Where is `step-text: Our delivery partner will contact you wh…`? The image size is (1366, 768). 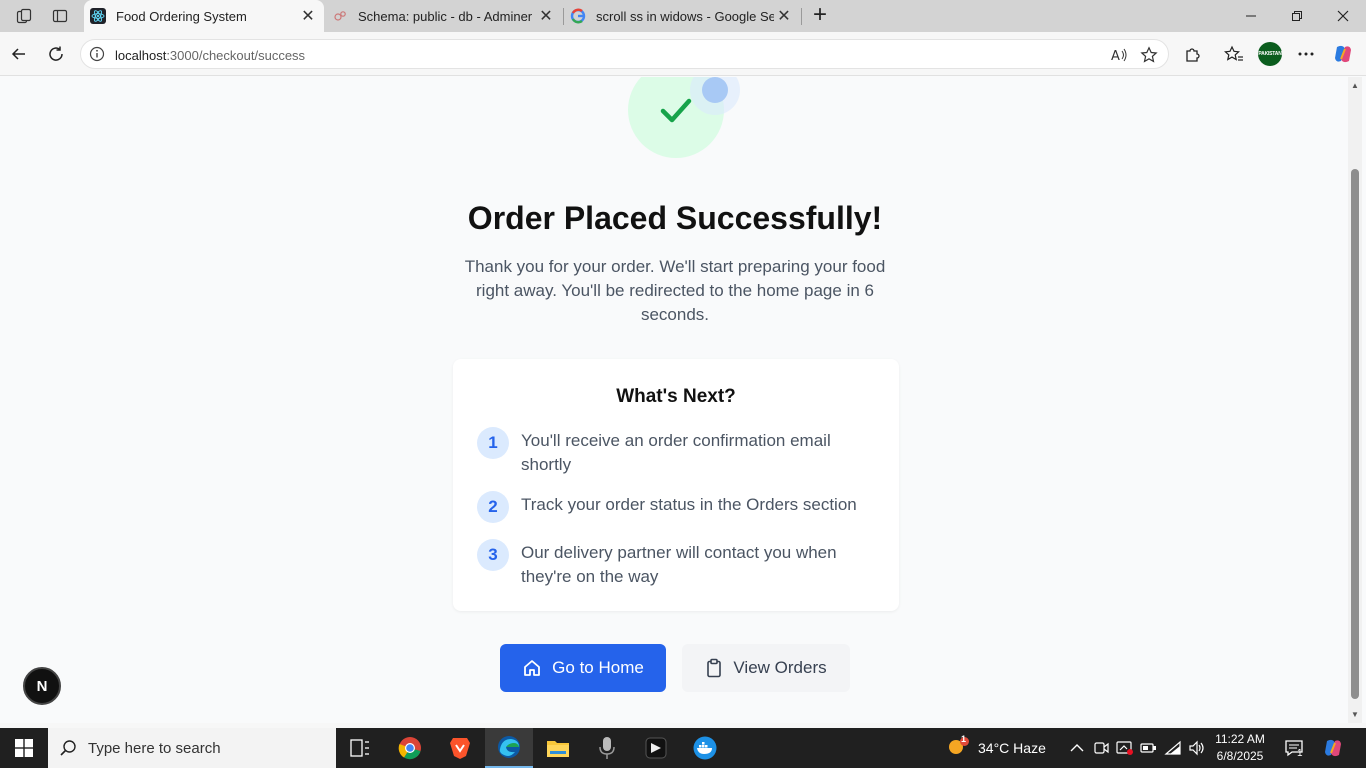 step-text: Our delivery partner will contact you wh… is located at coordinates (679, 564).